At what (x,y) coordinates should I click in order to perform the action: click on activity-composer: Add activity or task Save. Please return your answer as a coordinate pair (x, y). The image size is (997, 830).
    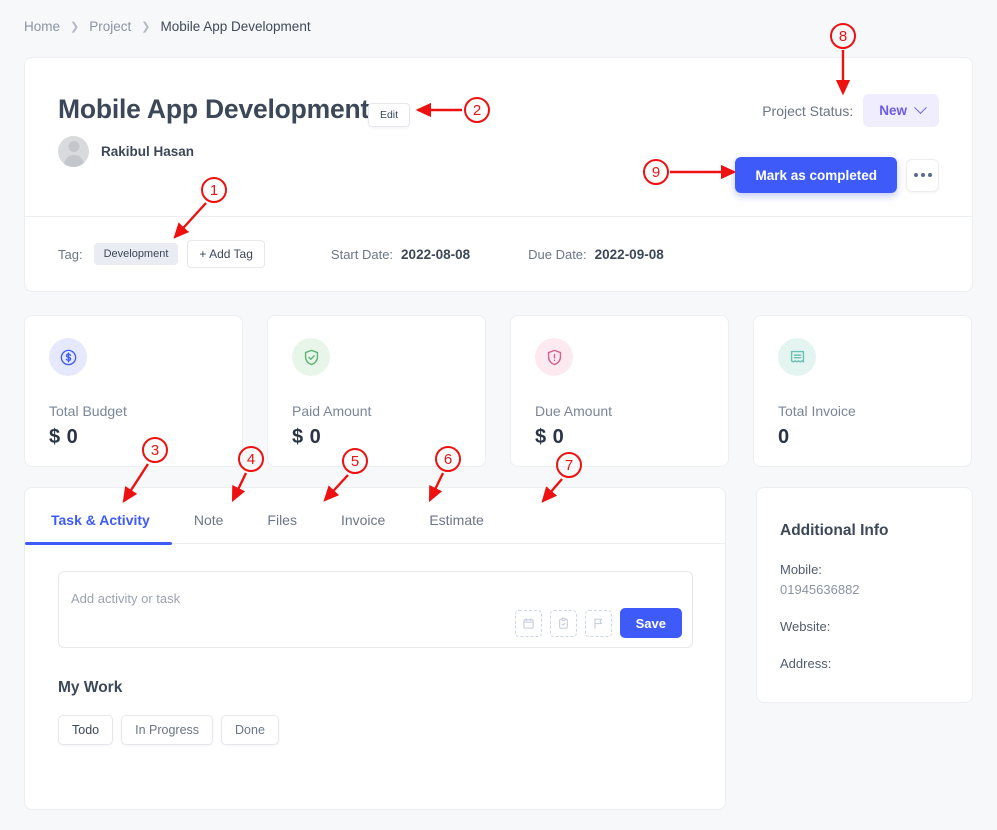
    Looking at the image, I should click on (375, 609).